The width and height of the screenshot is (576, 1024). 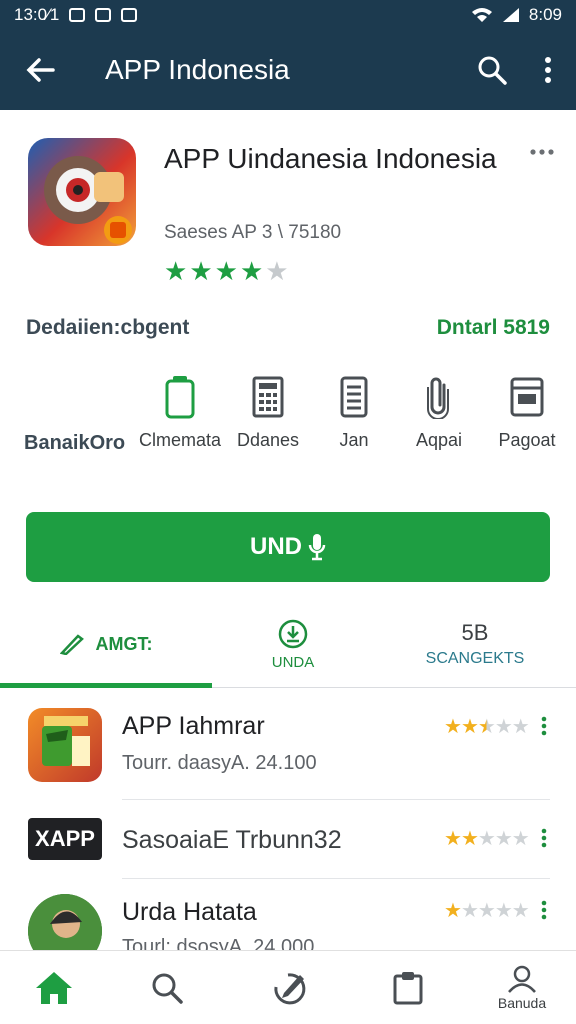 What do you see at coordinates (268, 397) in the screenshot?
I see `calculator-icon` at bounding box center [268, 397].